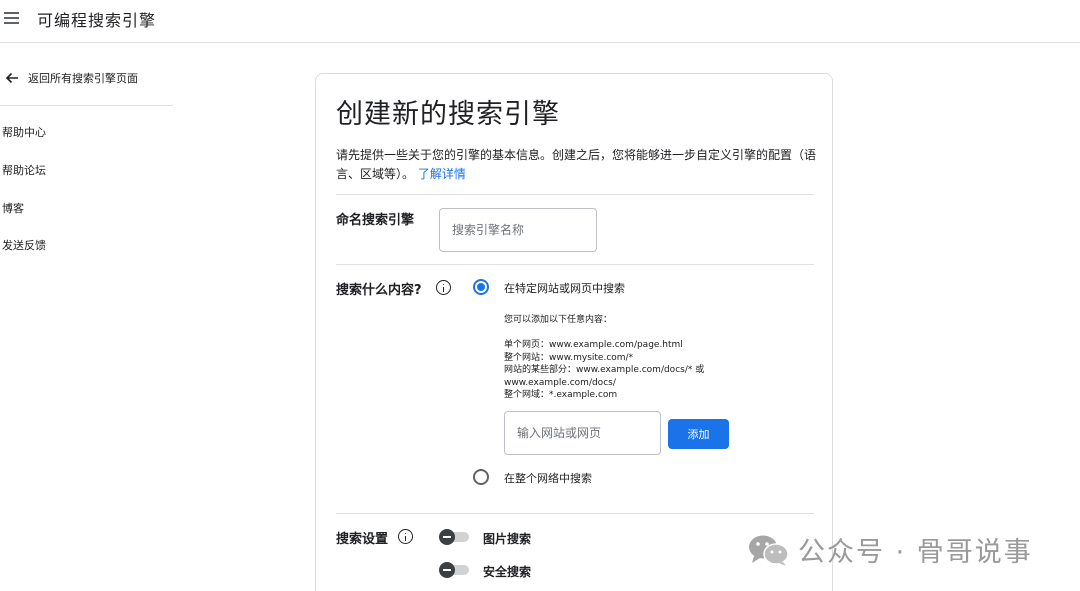  What do you see at coordinates (13, 18) in the screenshot?
I see `hamburger-menu-icon` at bounding box center [13, 18].